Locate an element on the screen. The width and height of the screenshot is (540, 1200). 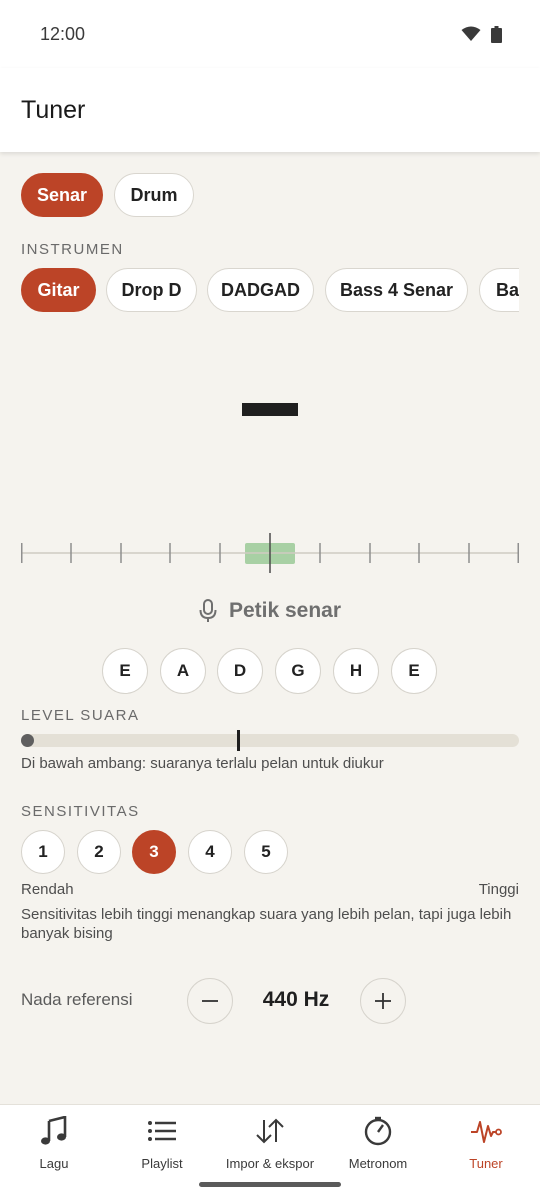
instrument-chip-dadgad: DADGAD is located at coordinates (260, 290).